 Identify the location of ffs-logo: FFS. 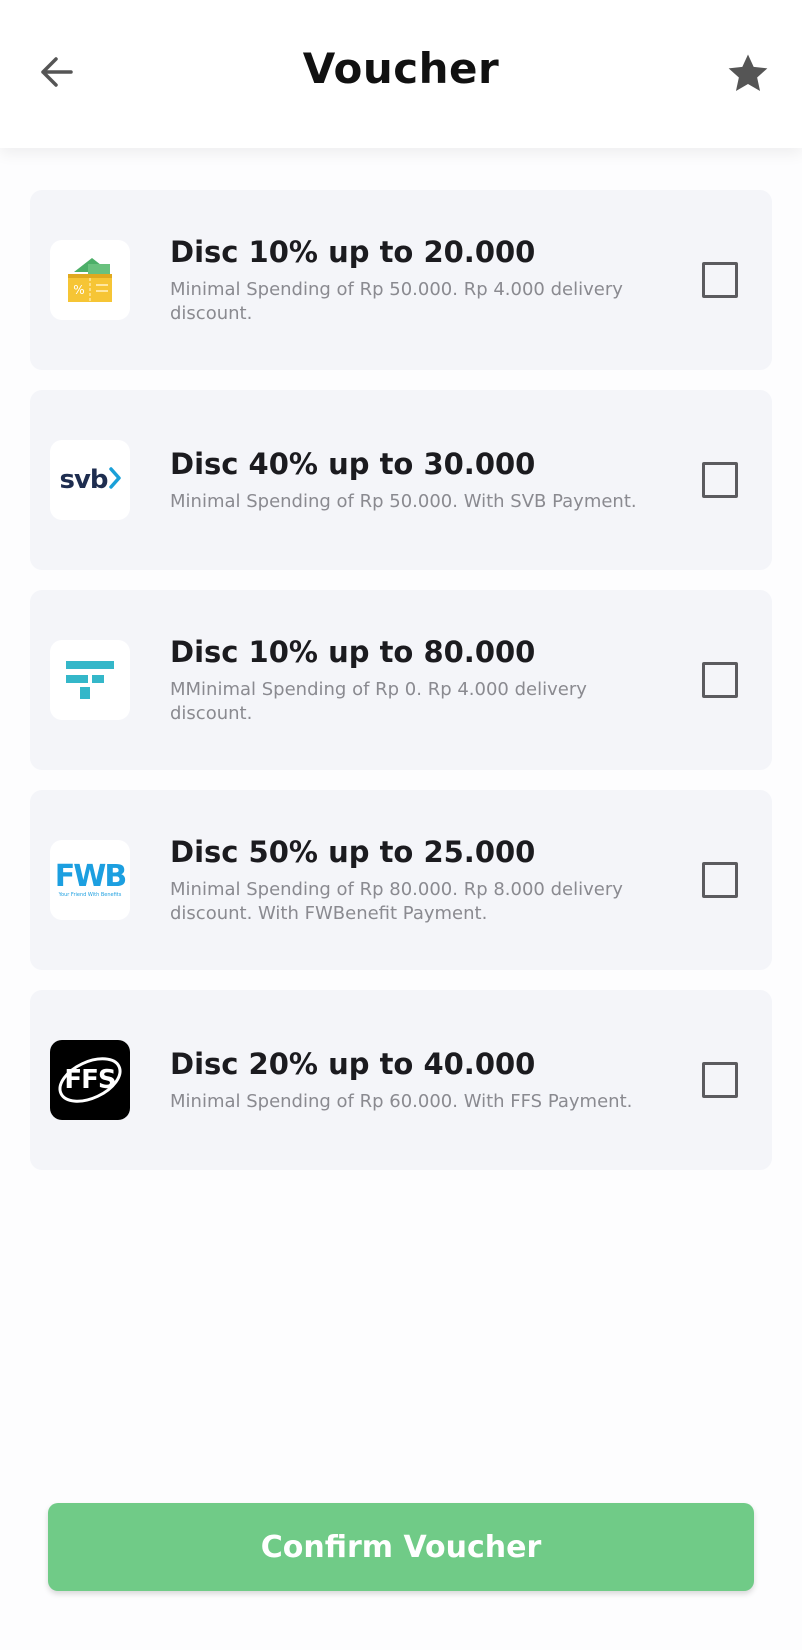
(90, 1080).